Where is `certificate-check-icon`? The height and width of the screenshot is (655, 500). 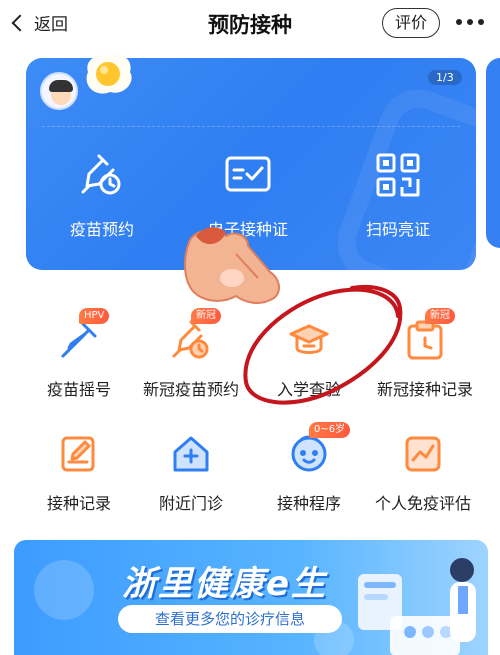
certificate-check-icon is located at coordinates (248, 174).